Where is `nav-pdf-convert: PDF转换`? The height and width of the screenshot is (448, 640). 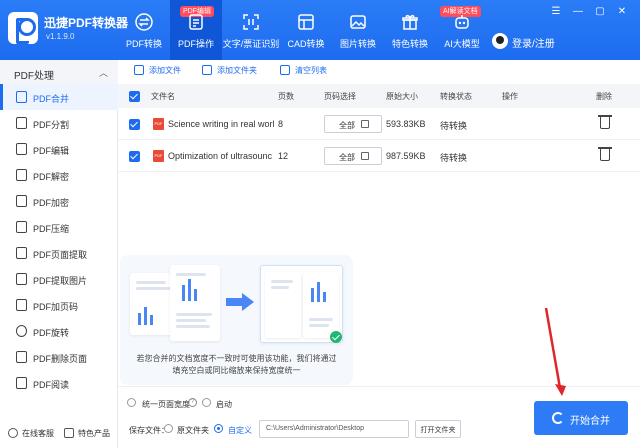 nav-pdf-convert: PDF转换 is located at coordinates (144, 30).